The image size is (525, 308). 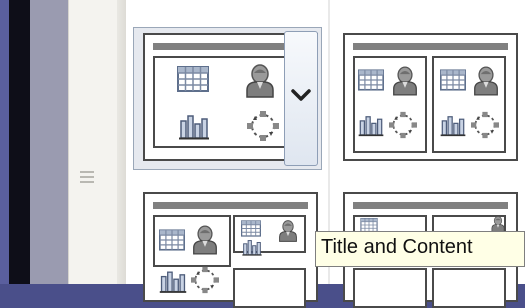 I want to click on desktop-edge, so click(x=4, y=142).